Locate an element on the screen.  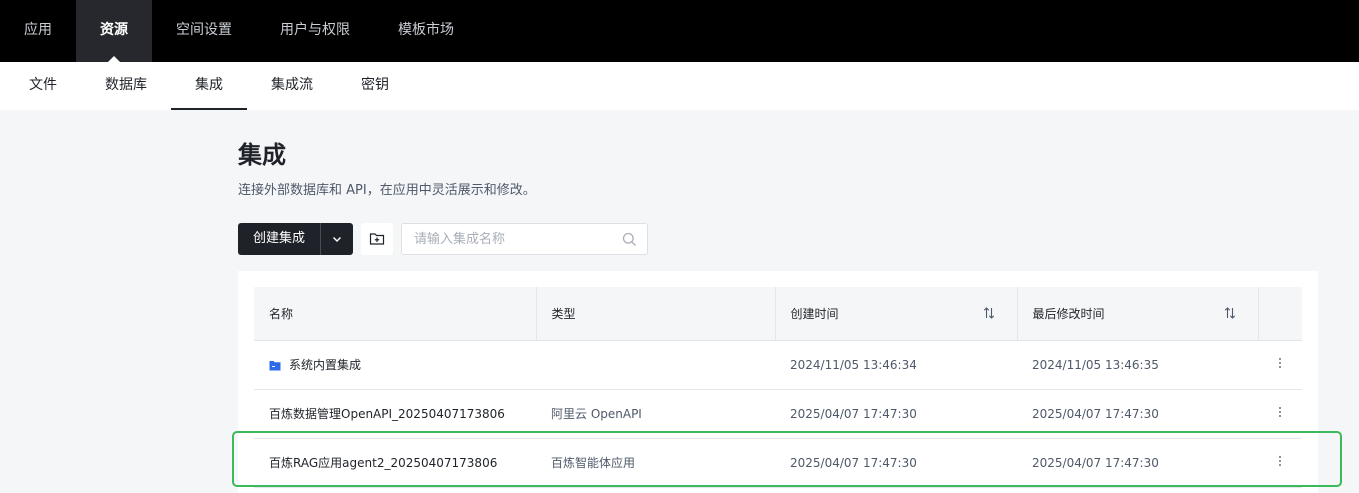
search-icon is located at coordinates (629, 239).